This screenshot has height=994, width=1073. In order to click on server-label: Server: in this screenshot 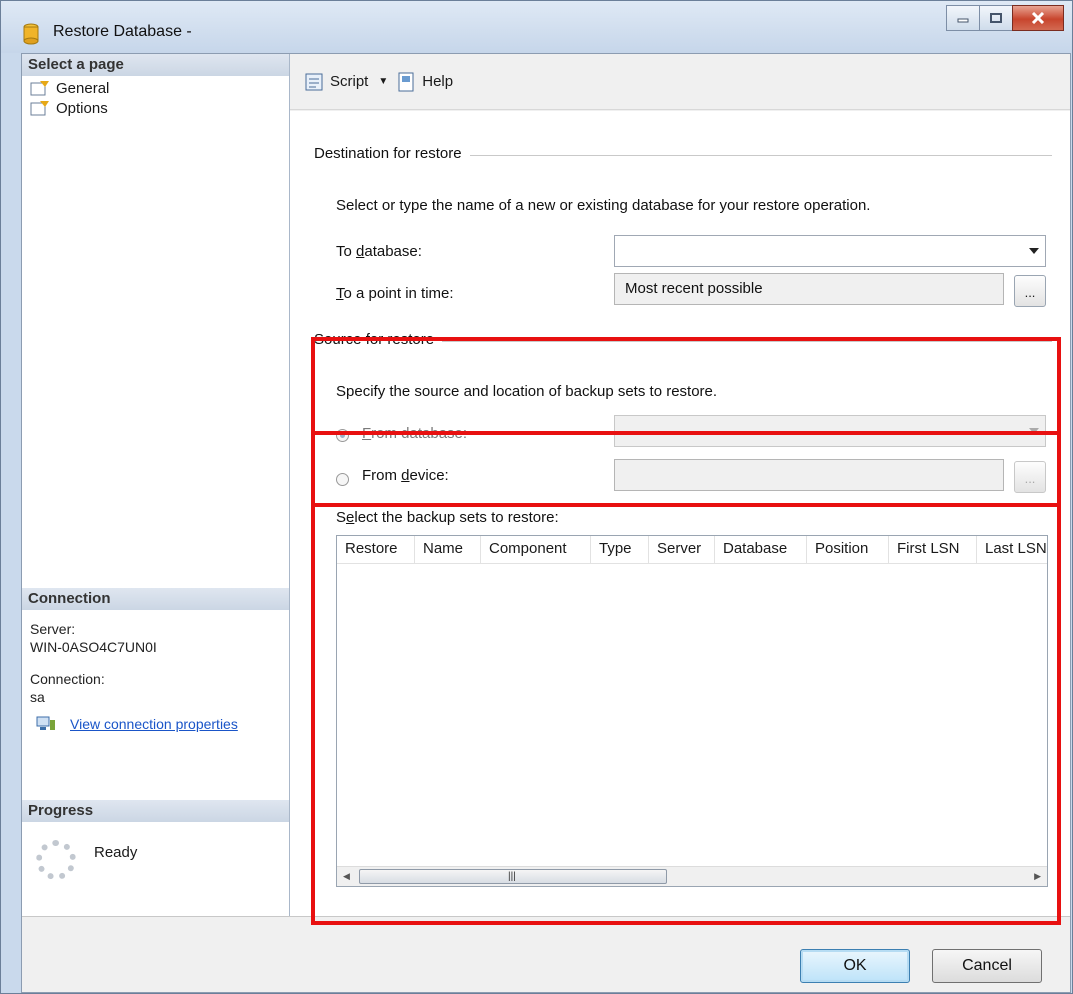, I will do `click(53, 629)`.